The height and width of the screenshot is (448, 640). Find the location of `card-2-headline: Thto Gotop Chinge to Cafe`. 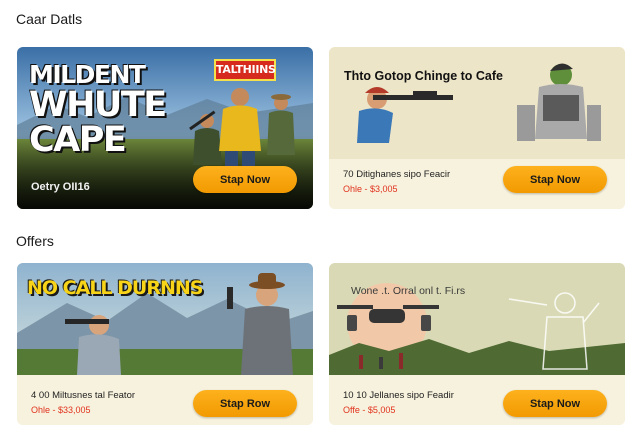

card-2-headline: Thto Gotop Chinge to Cafe is located at coordinates (424, 76).